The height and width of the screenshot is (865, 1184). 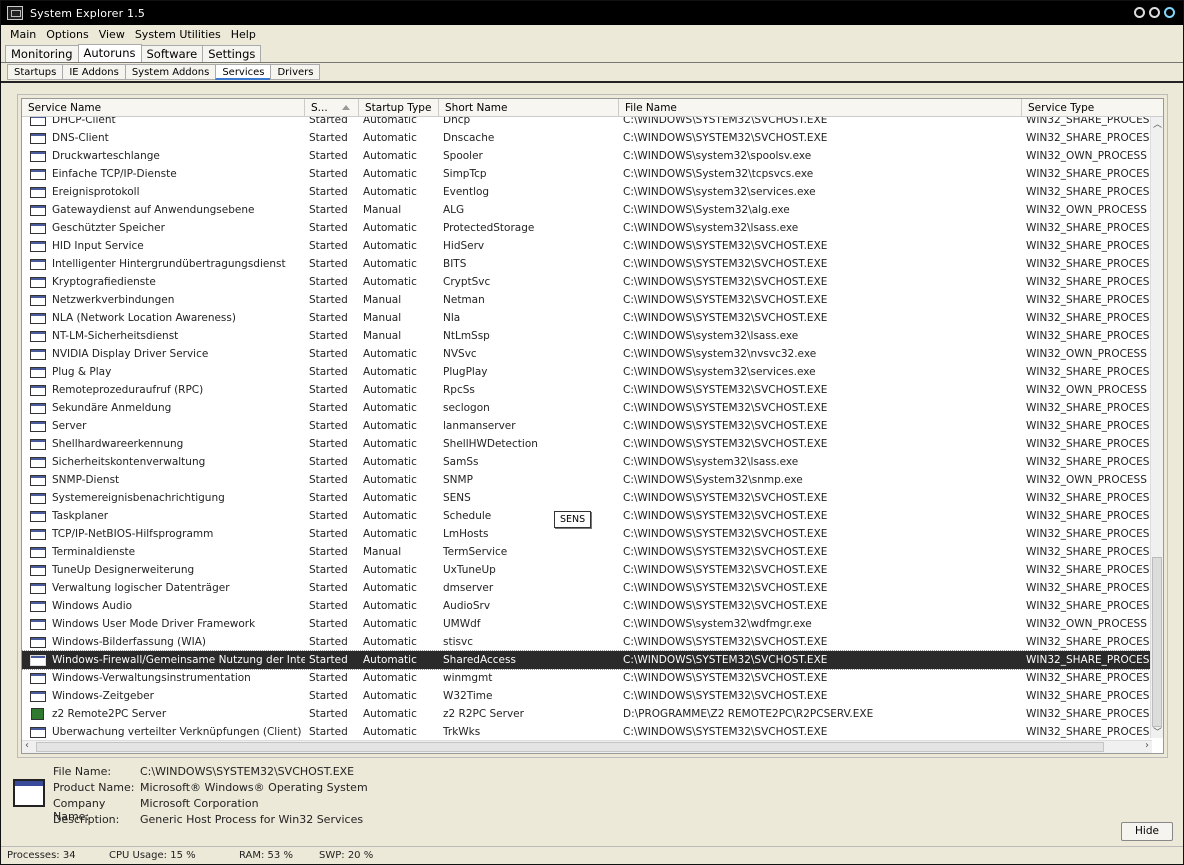 I want to click on maximize-icon, so click(x=1154, y=12).